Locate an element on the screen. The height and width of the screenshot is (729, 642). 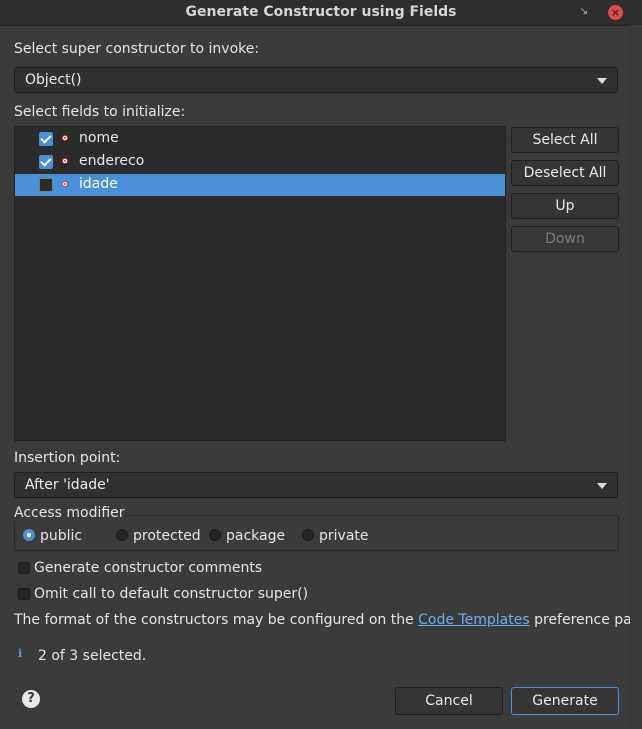
field-name: endereco is located at coordinates (112, 161).